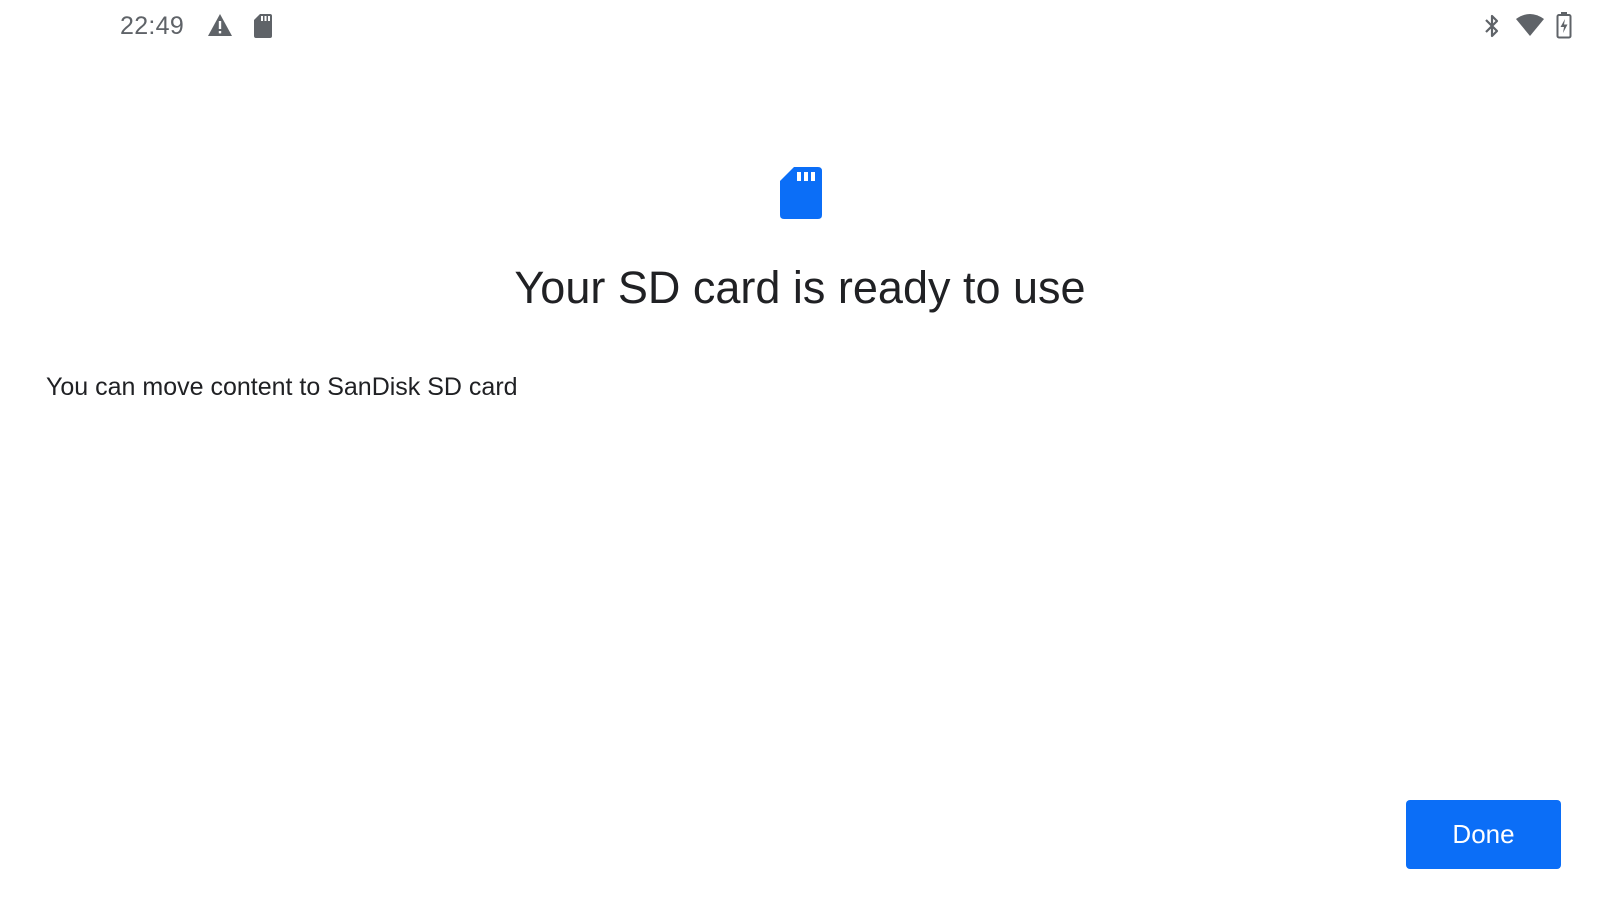  What do you see at coordinates (1530, 25) in the screenshot?
I see `wifi-icon` at bounding box center [1530, 25].